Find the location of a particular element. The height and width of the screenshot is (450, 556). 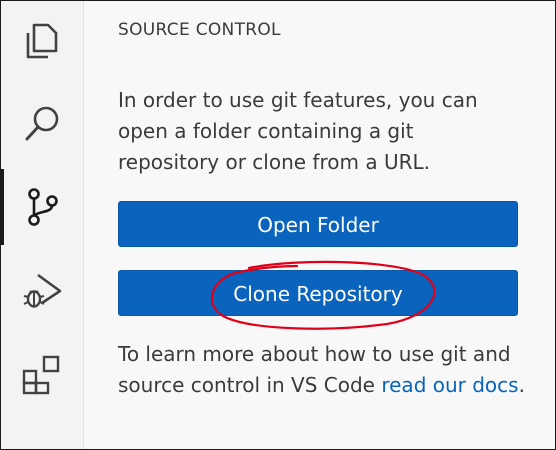

explorer-button is located at coordinates (42, 41).